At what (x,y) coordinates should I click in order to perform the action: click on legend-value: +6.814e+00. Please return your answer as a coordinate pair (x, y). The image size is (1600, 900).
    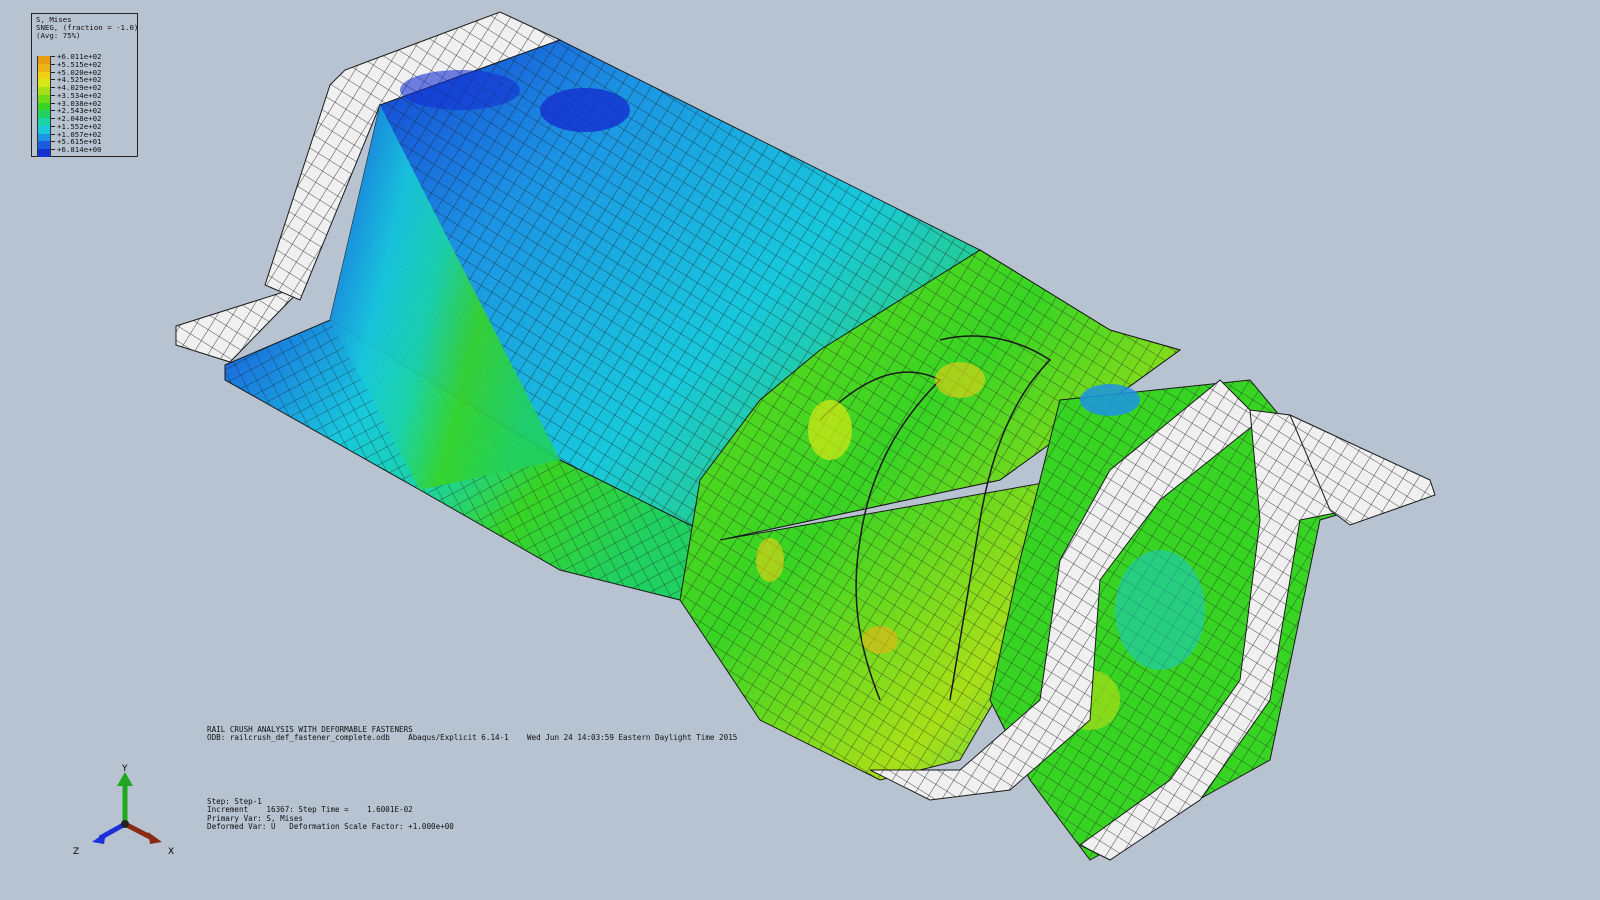
    Looking at the image, I should click on (79, 149).